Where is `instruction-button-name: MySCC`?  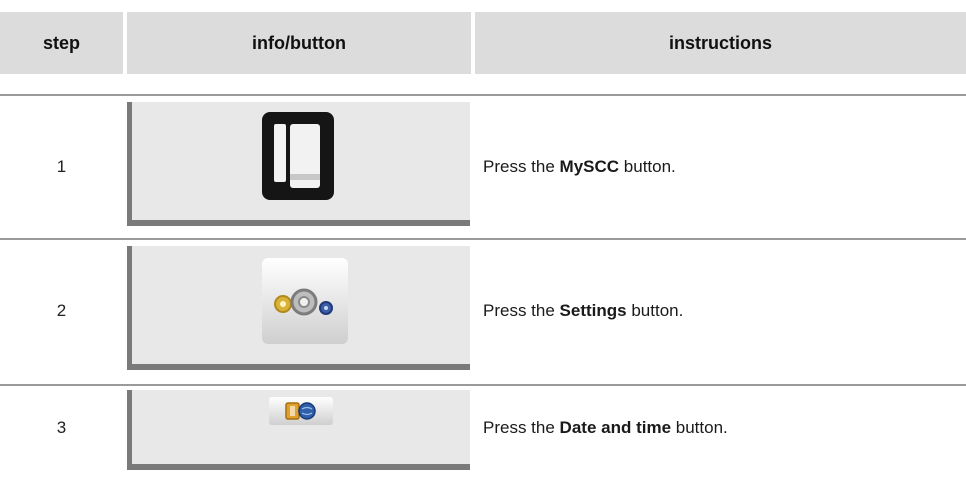 instruction-button-name: MySCC is located at coordinates (589, 166).